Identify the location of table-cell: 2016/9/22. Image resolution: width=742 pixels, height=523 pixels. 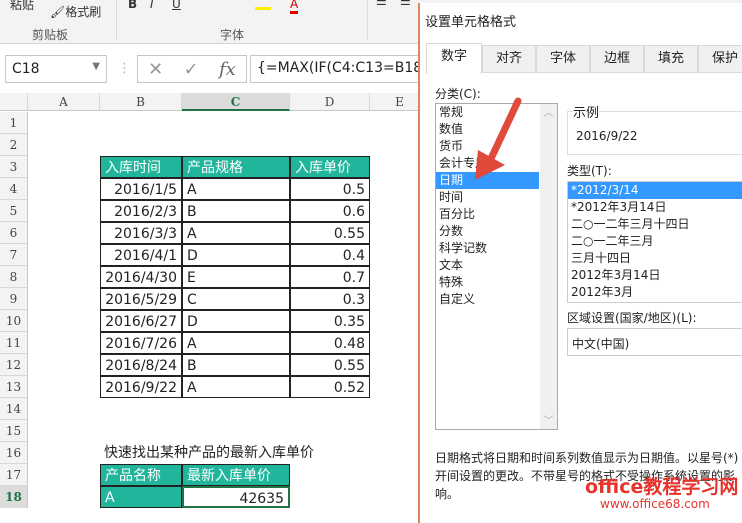
(141, 387).